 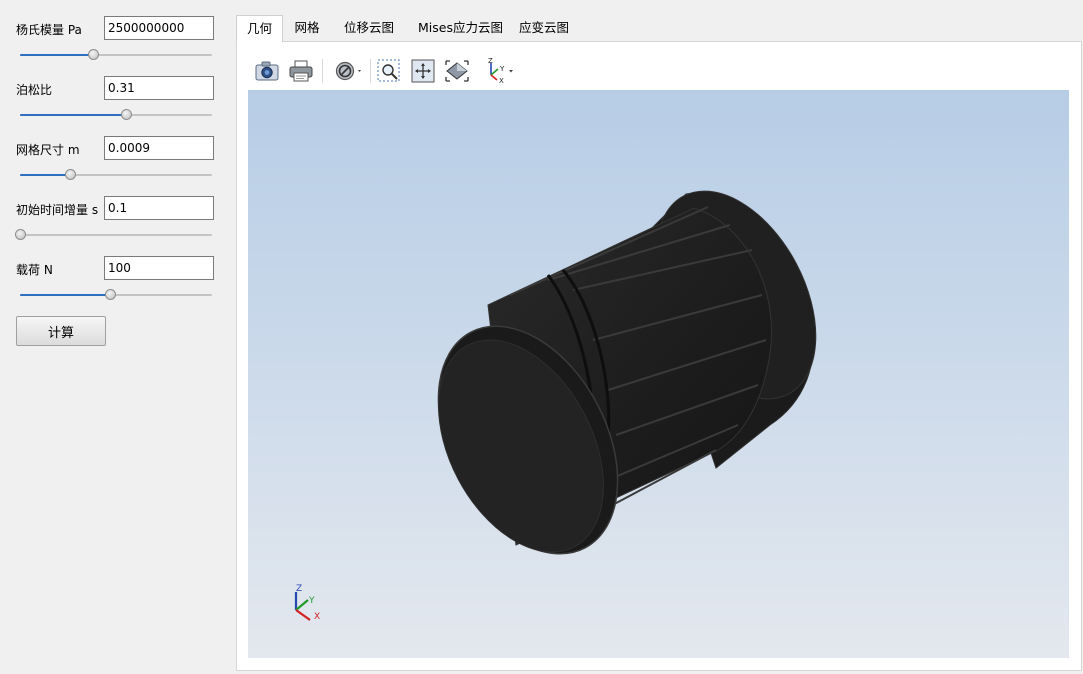 What do you see at coordinates (34, 270) in the screenshot?
I see `load-label: 载荷 N` at bounding box center [34, 270].